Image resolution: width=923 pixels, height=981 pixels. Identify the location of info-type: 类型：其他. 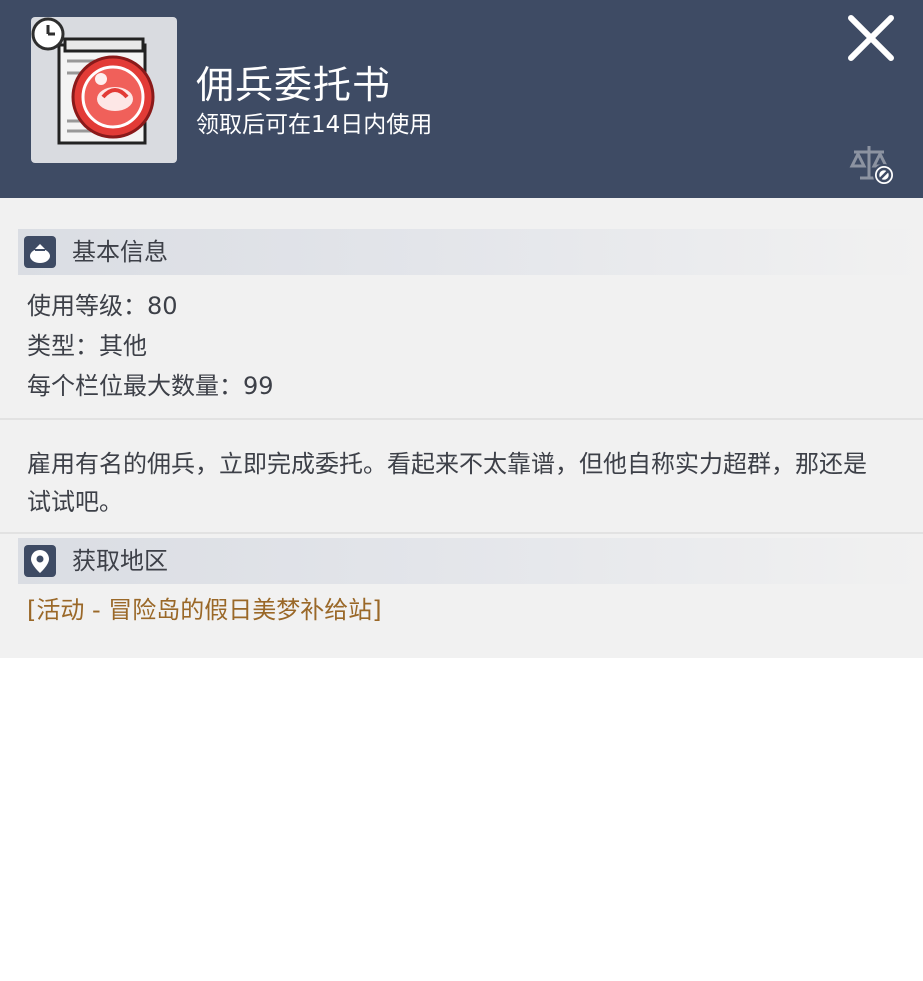
(87, 346).